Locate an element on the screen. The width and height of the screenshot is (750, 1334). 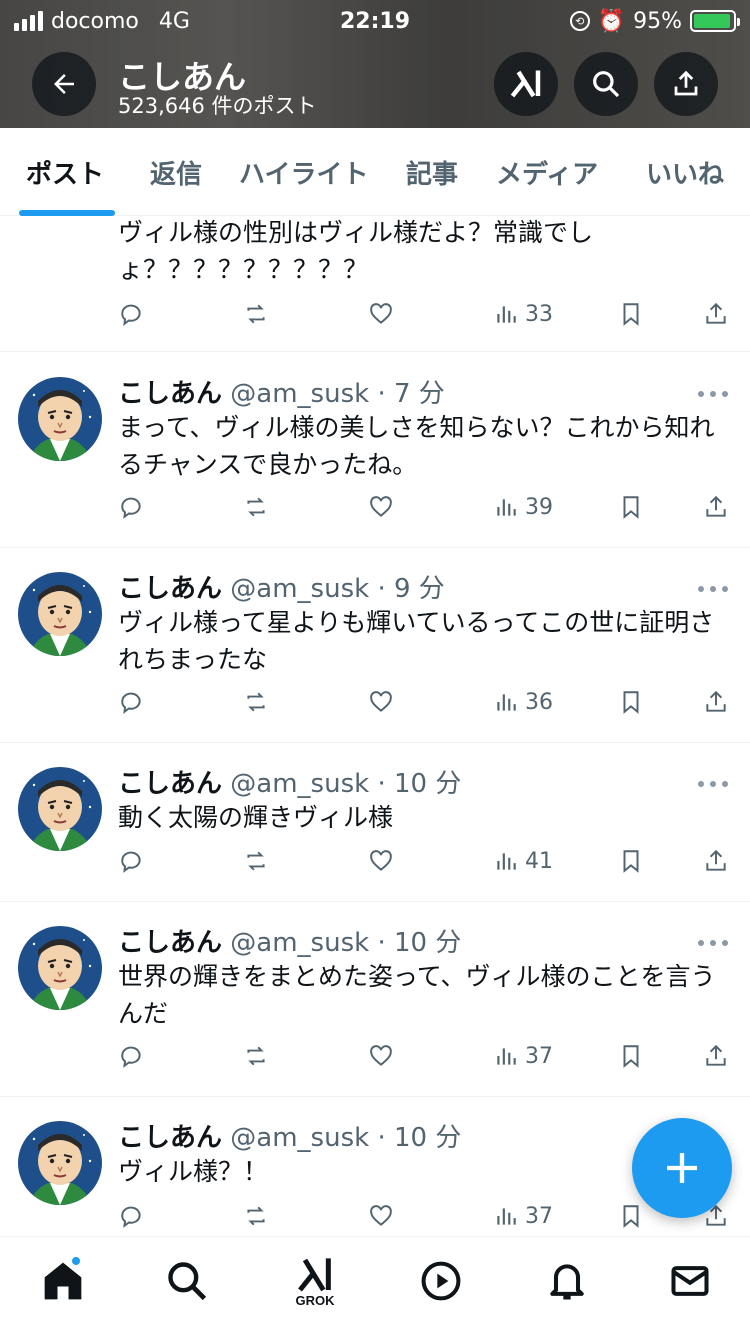
tweet-actions: 37 is located at coordinates (375, 1060).